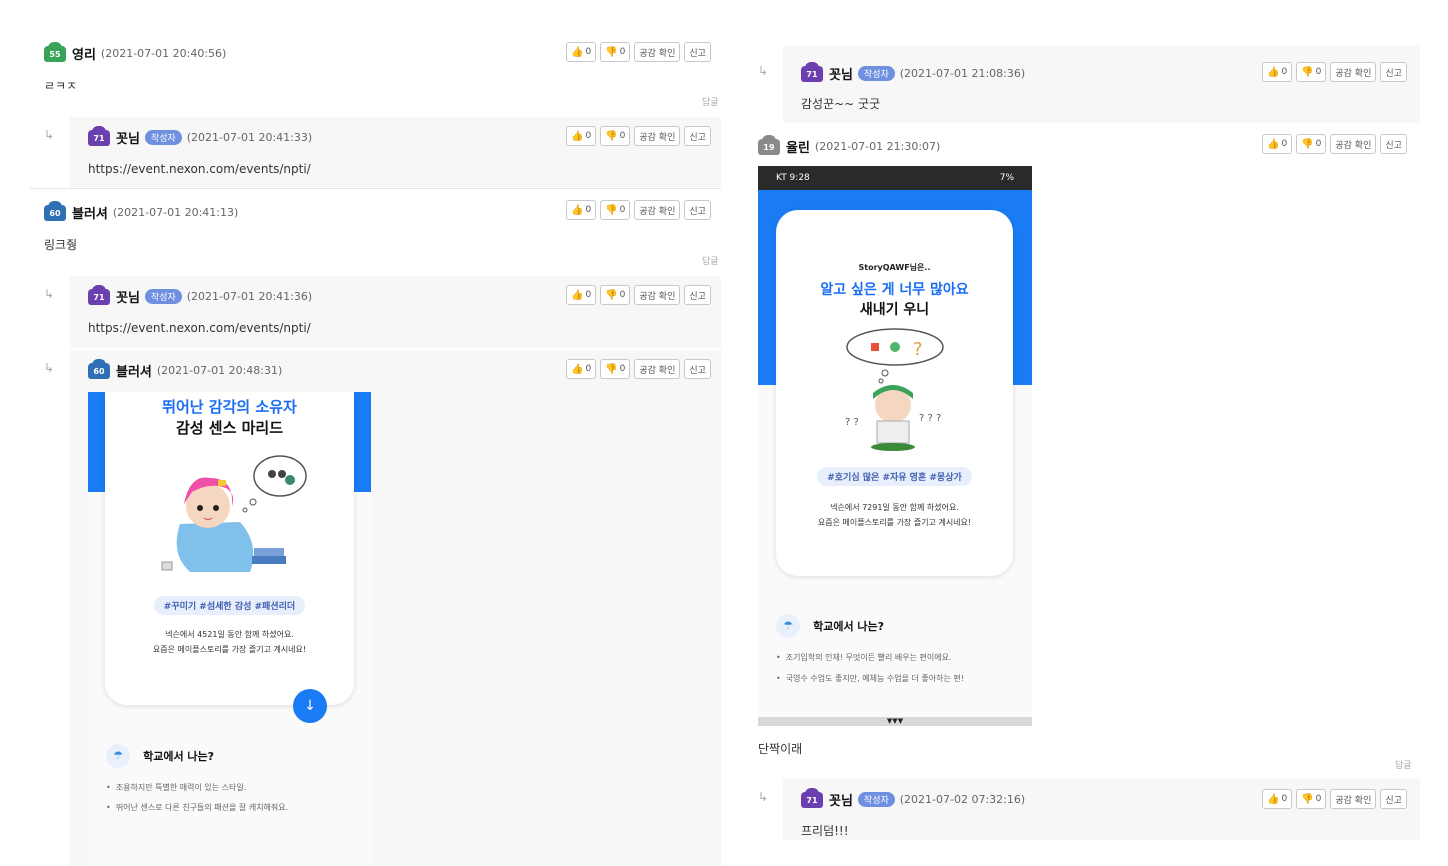 The image size is (1448, 866). I want to click on author-name: 영리, so click(84, 55).